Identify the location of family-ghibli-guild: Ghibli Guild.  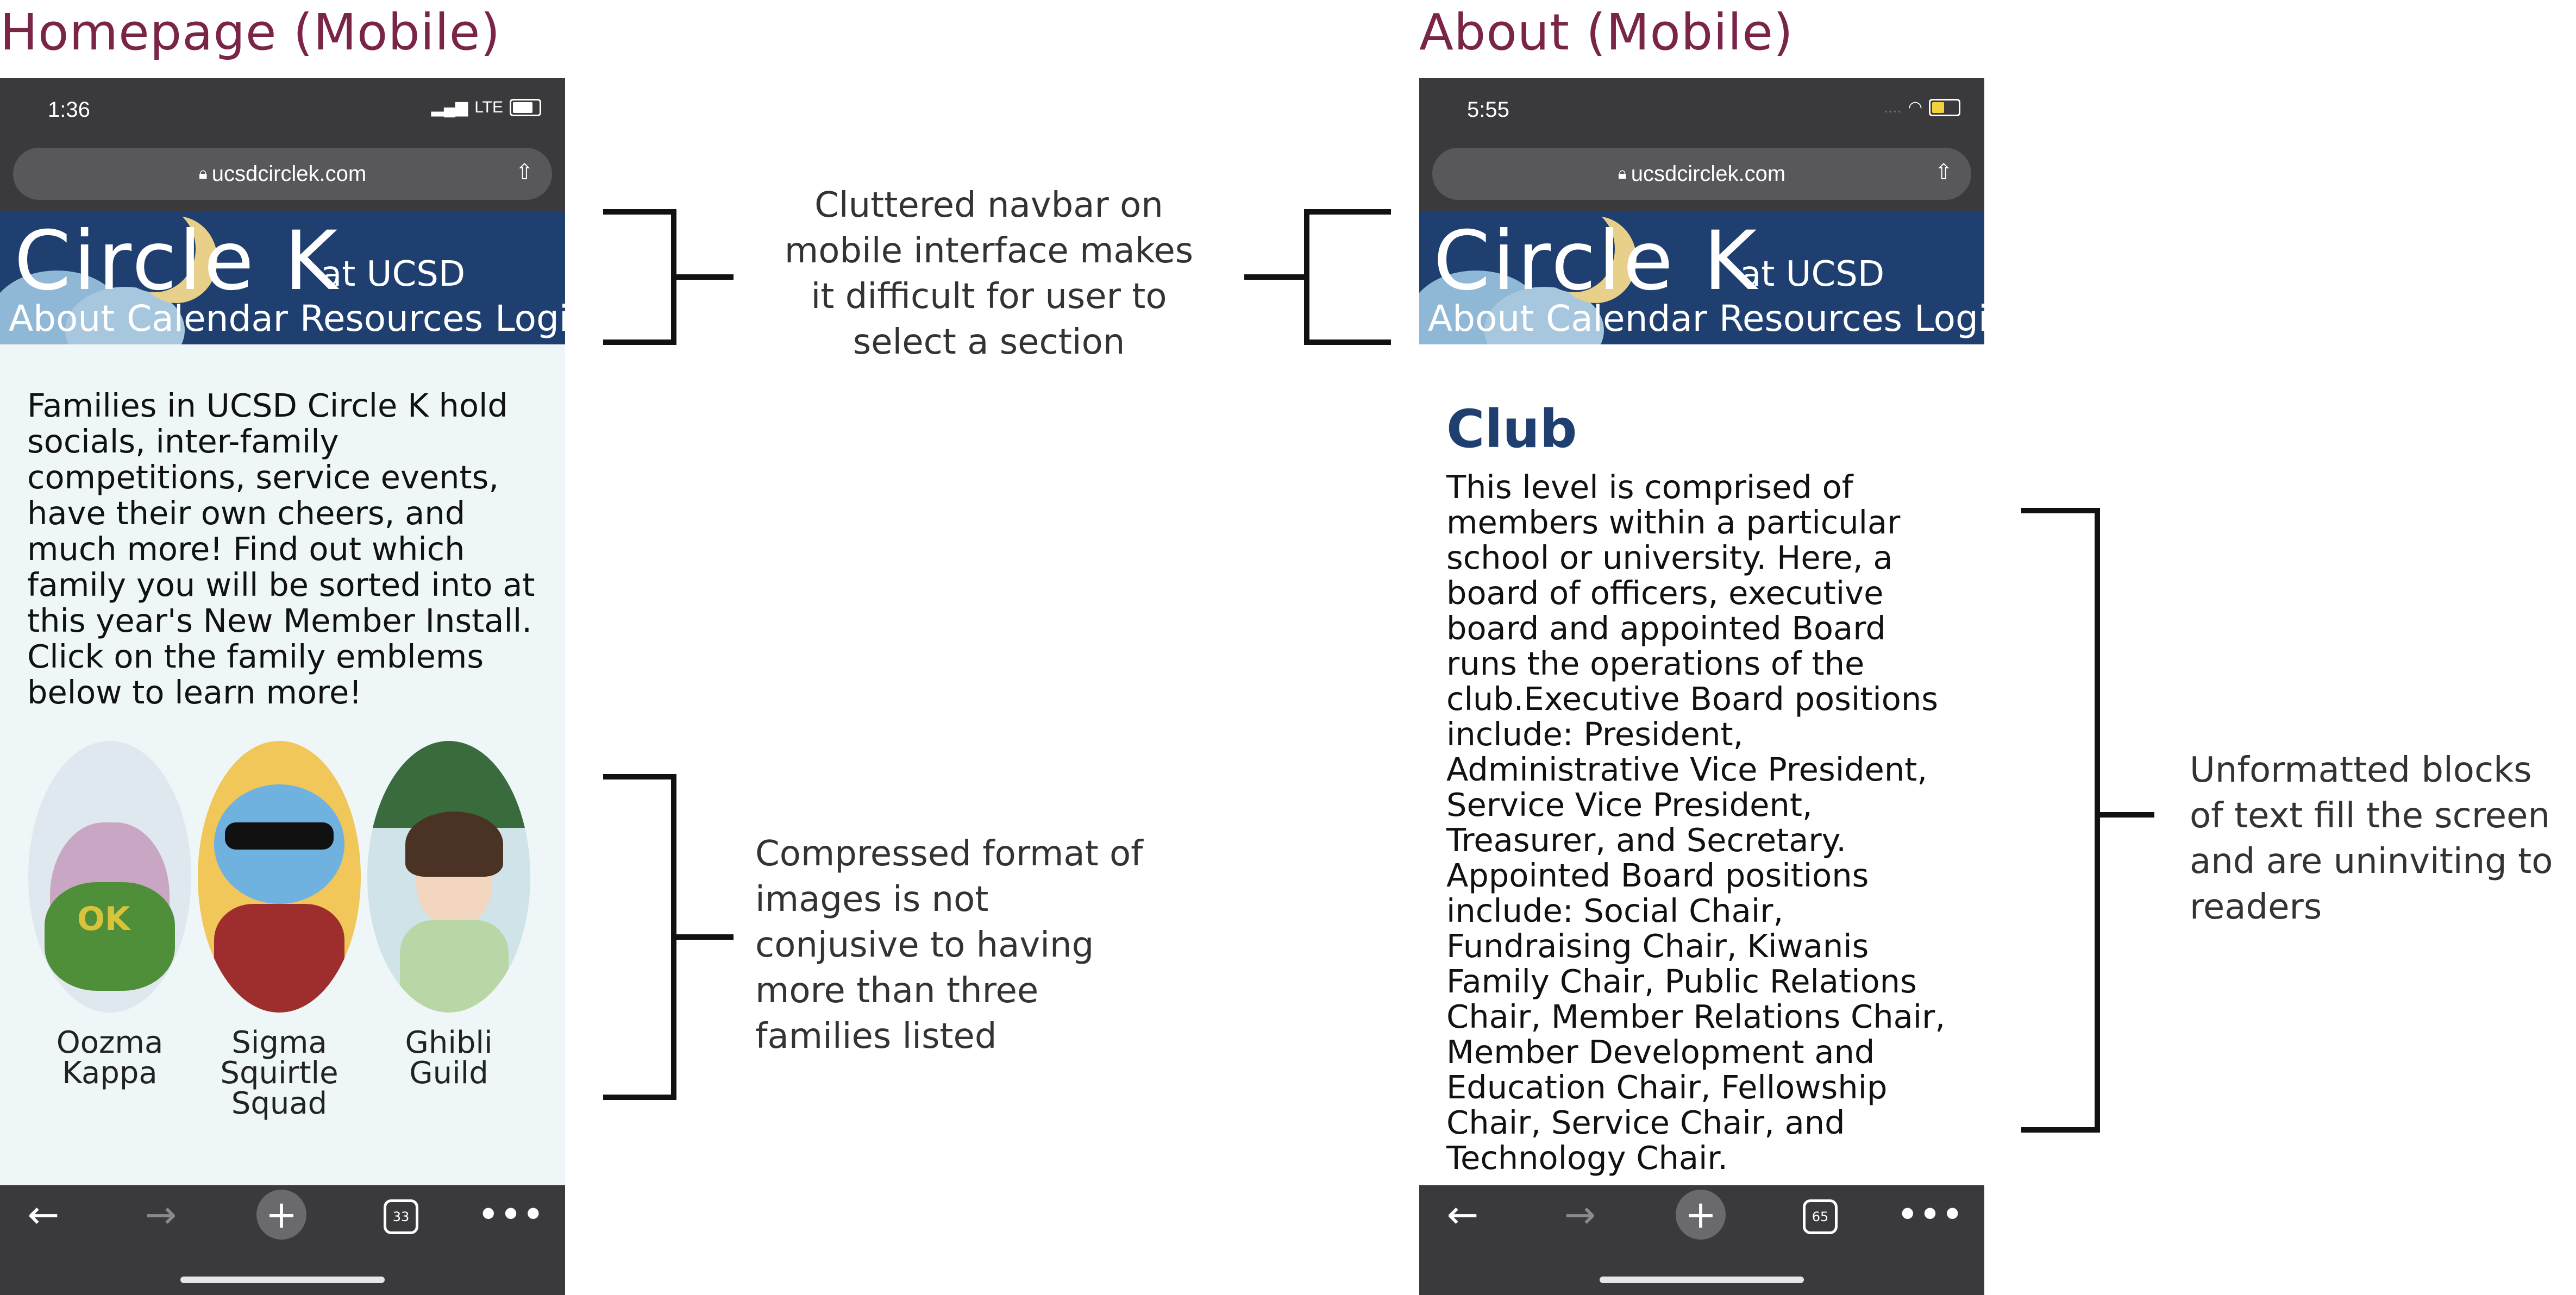
(448, 915).